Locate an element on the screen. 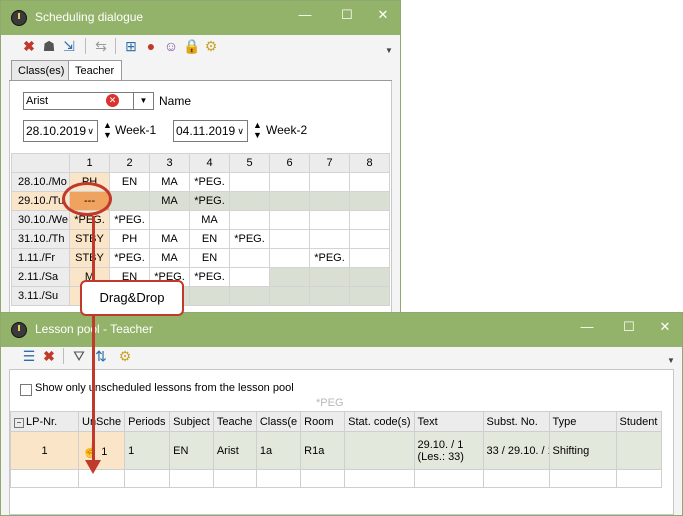  column-header-periods: Periods is located at coordinates (147, 421).